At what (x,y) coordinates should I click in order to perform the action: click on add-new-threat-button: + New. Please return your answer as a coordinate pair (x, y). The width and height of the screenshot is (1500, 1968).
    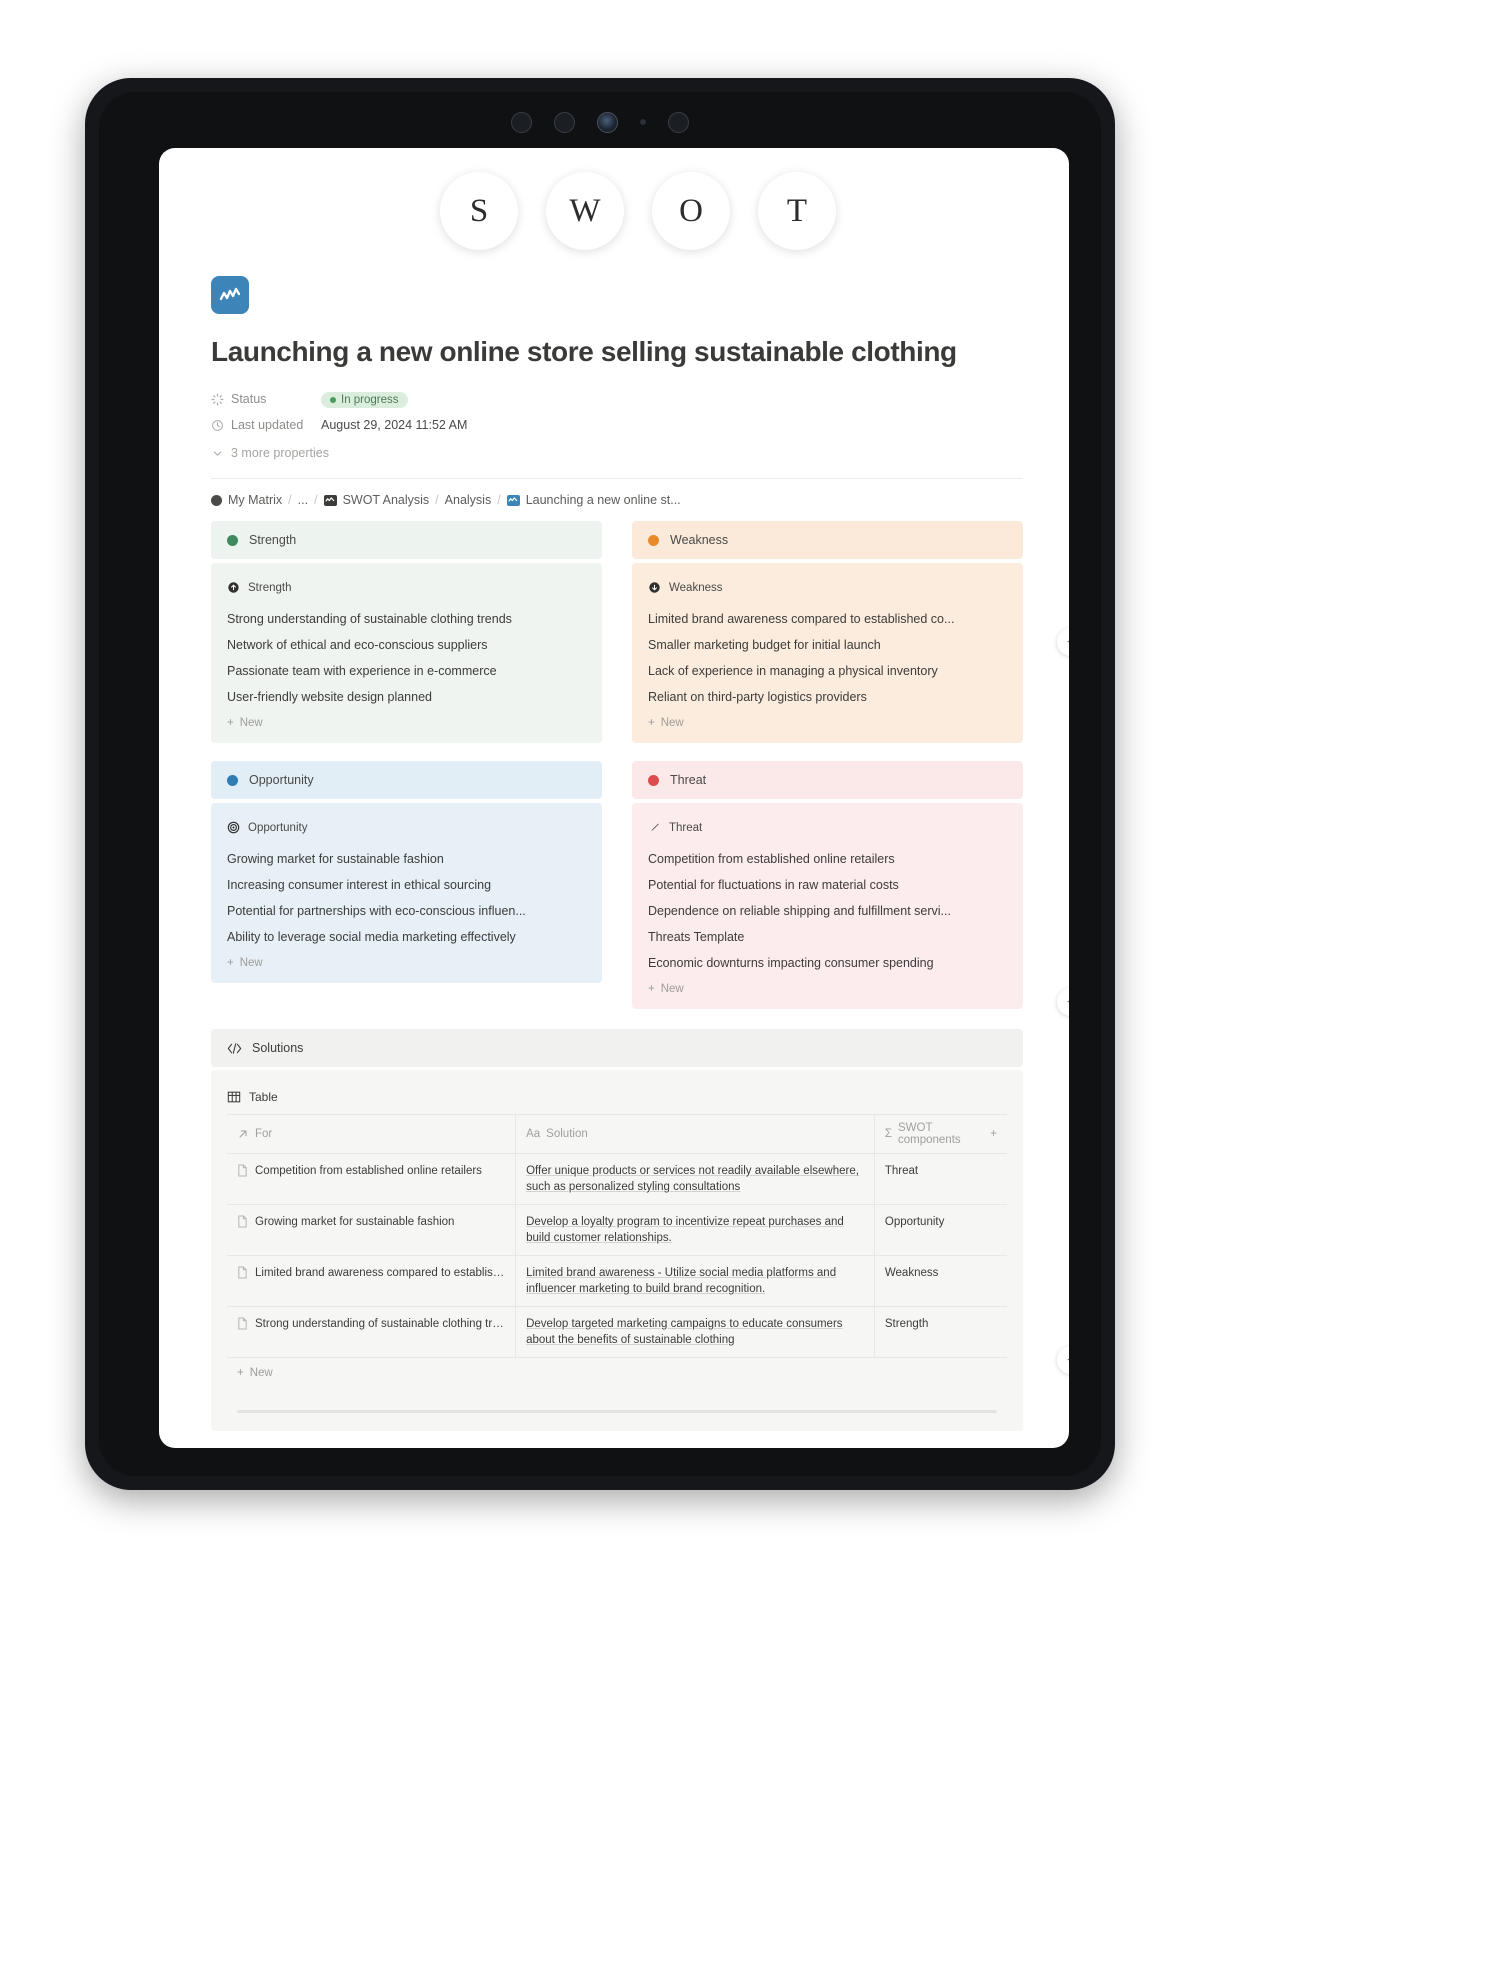
    Looking at the image, I should click on (827, 989).